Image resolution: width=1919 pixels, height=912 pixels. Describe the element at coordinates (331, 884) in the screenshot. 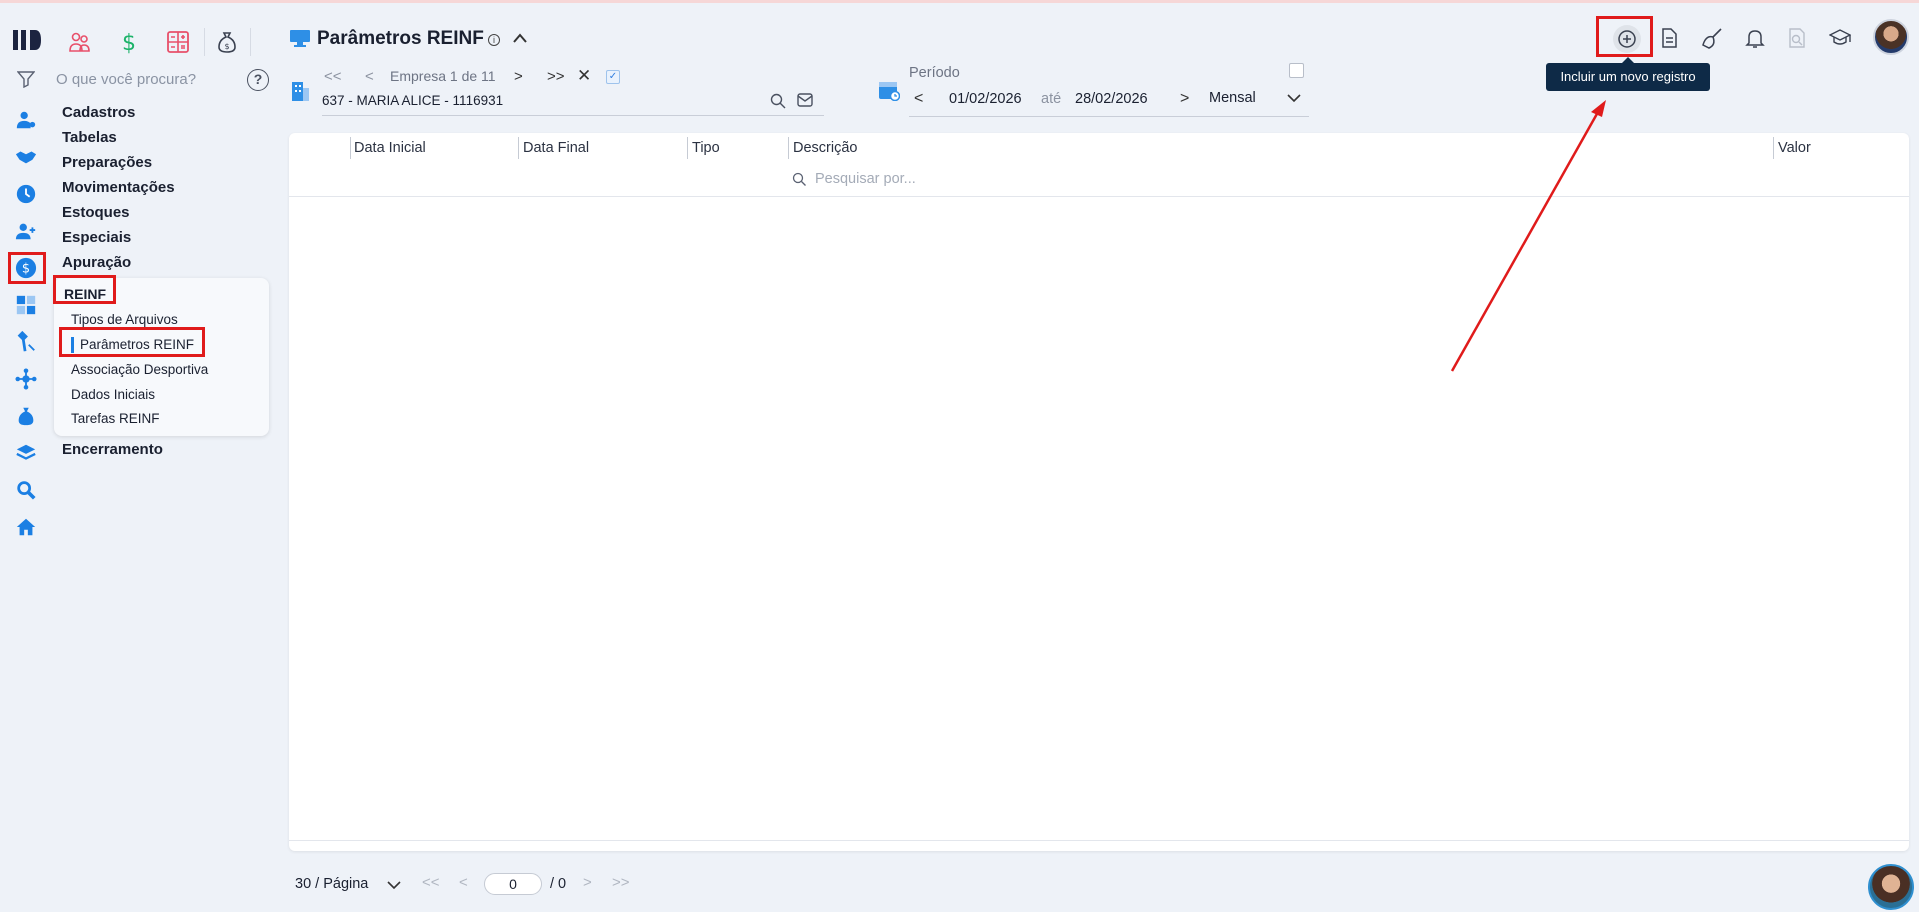

I see `page-size-select: 30 / Página` at that location.